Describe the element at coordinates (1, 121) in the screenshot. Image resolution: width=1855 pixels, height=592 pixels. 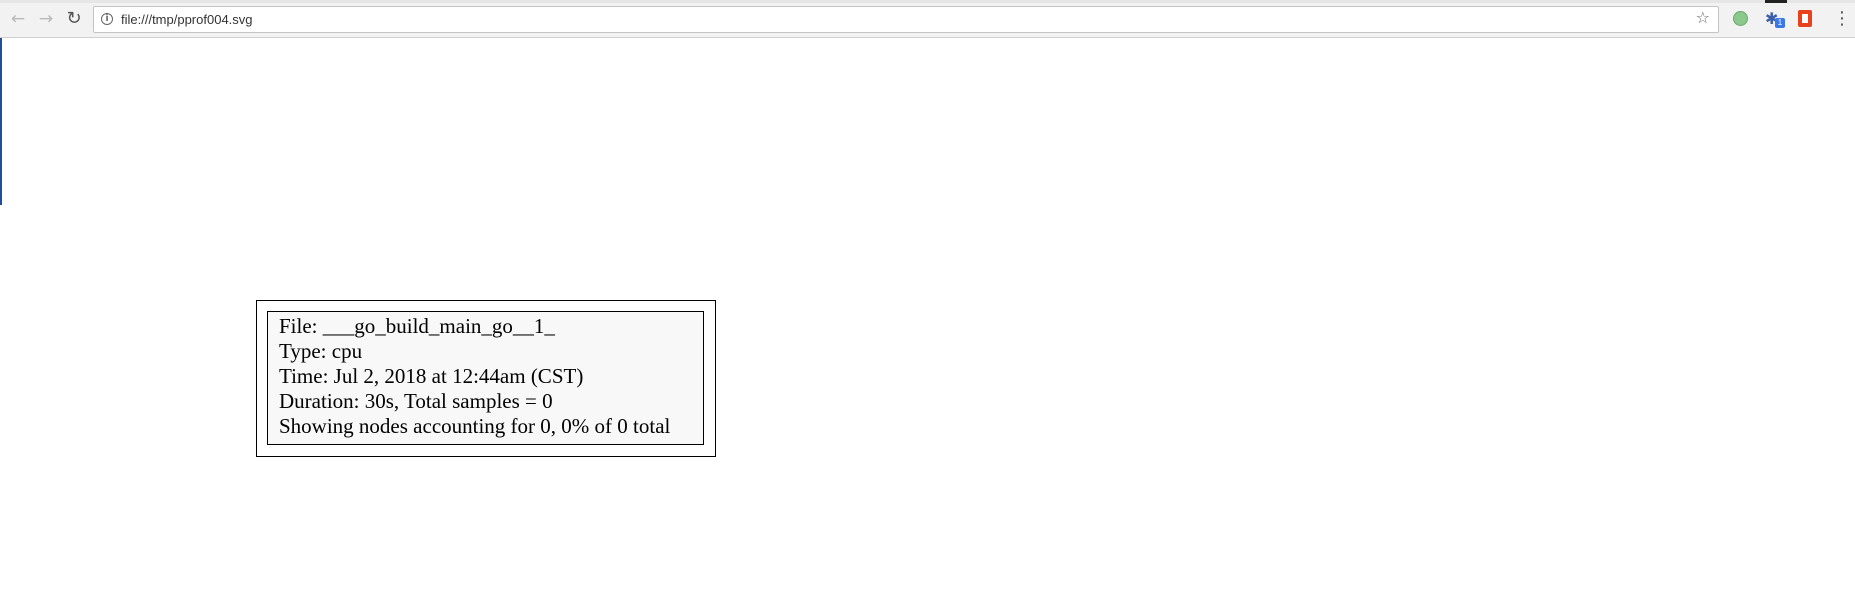
I see `window-edge-strip` at that location.